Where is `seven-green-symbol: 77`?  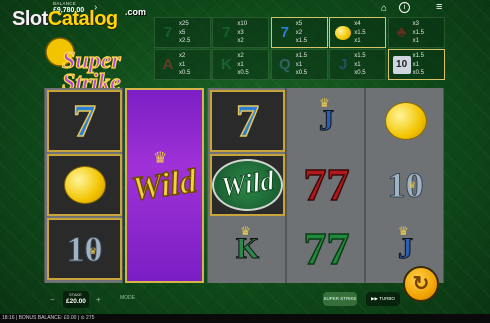
seven-green-symbol: 77 is located at coordinates (327, 248).